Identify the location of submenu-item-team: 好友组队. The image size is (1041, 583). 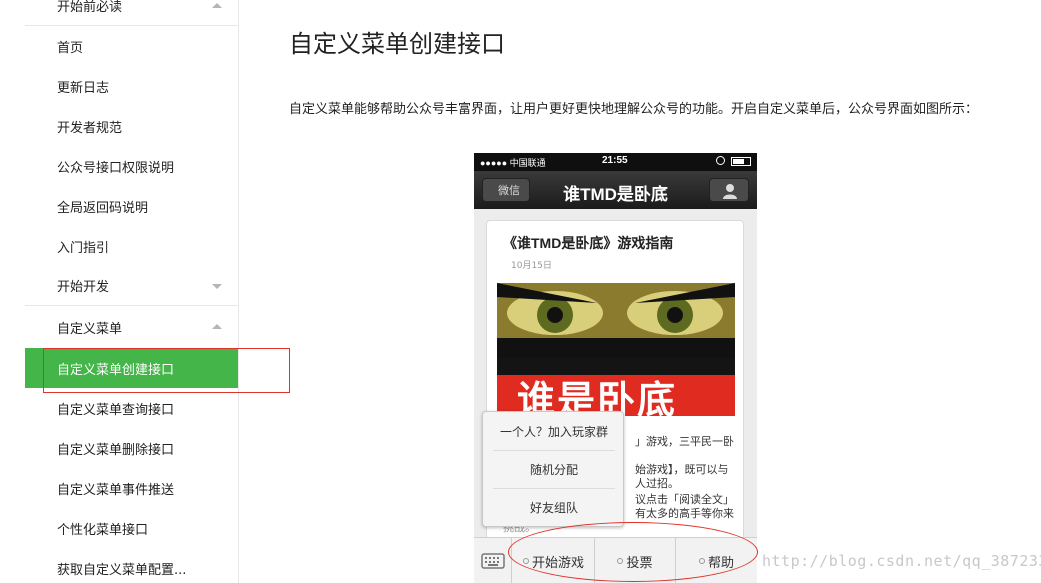
(554, 507).